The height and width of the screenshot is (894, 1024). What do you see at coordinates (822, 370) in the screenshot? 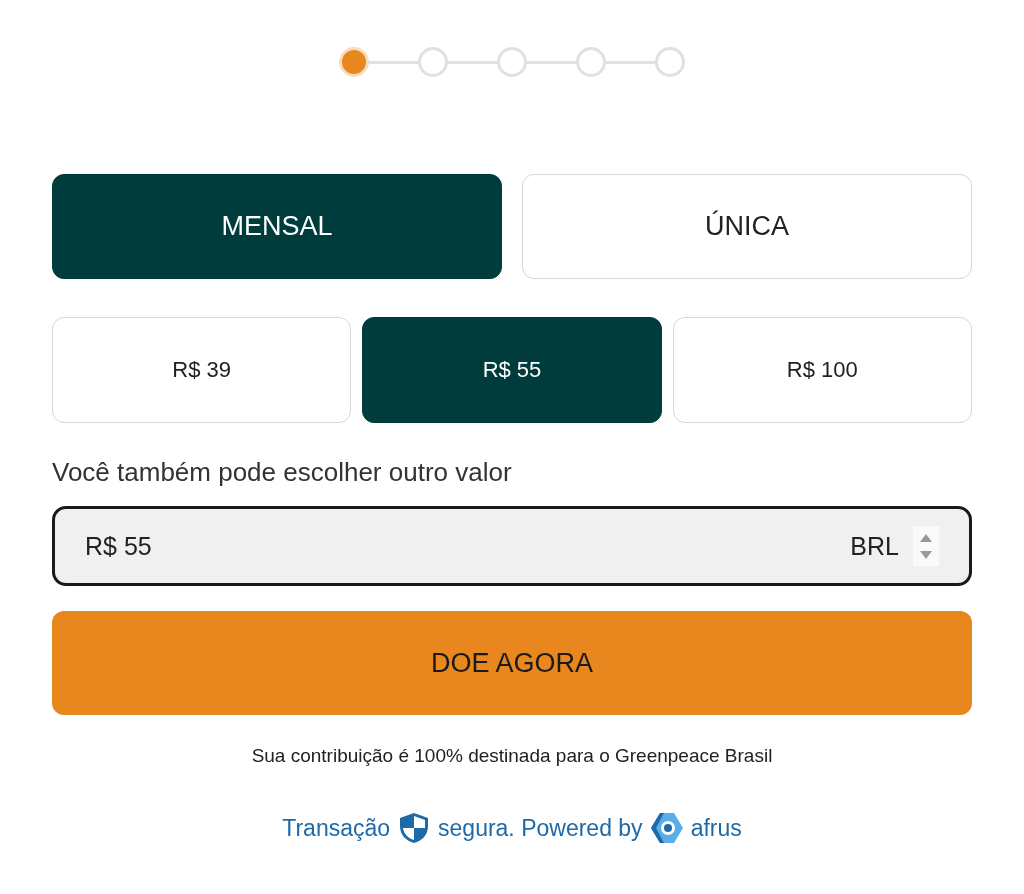
I see `amount-option: R$ 100` at bounding box center [822, 370].